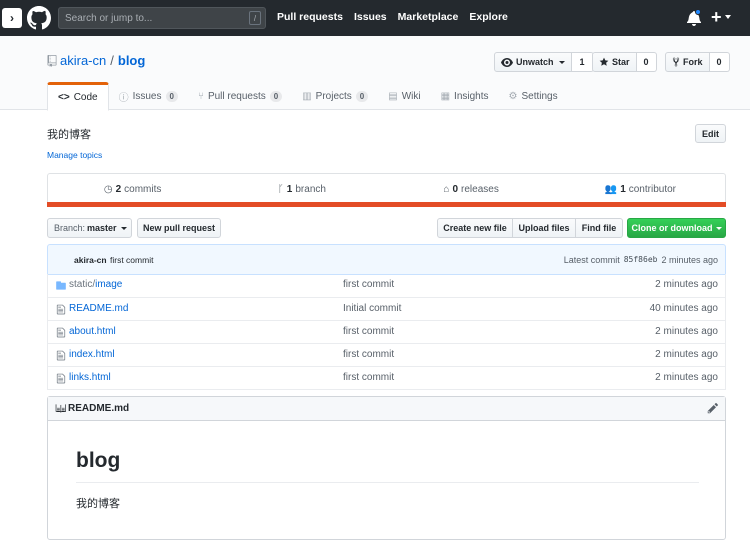 The image size is (750, 553). What do you see at coordinates (123, 98) in the screenshot?
I see `issue-icon: ⓘ` at bounding box center [123, 98].